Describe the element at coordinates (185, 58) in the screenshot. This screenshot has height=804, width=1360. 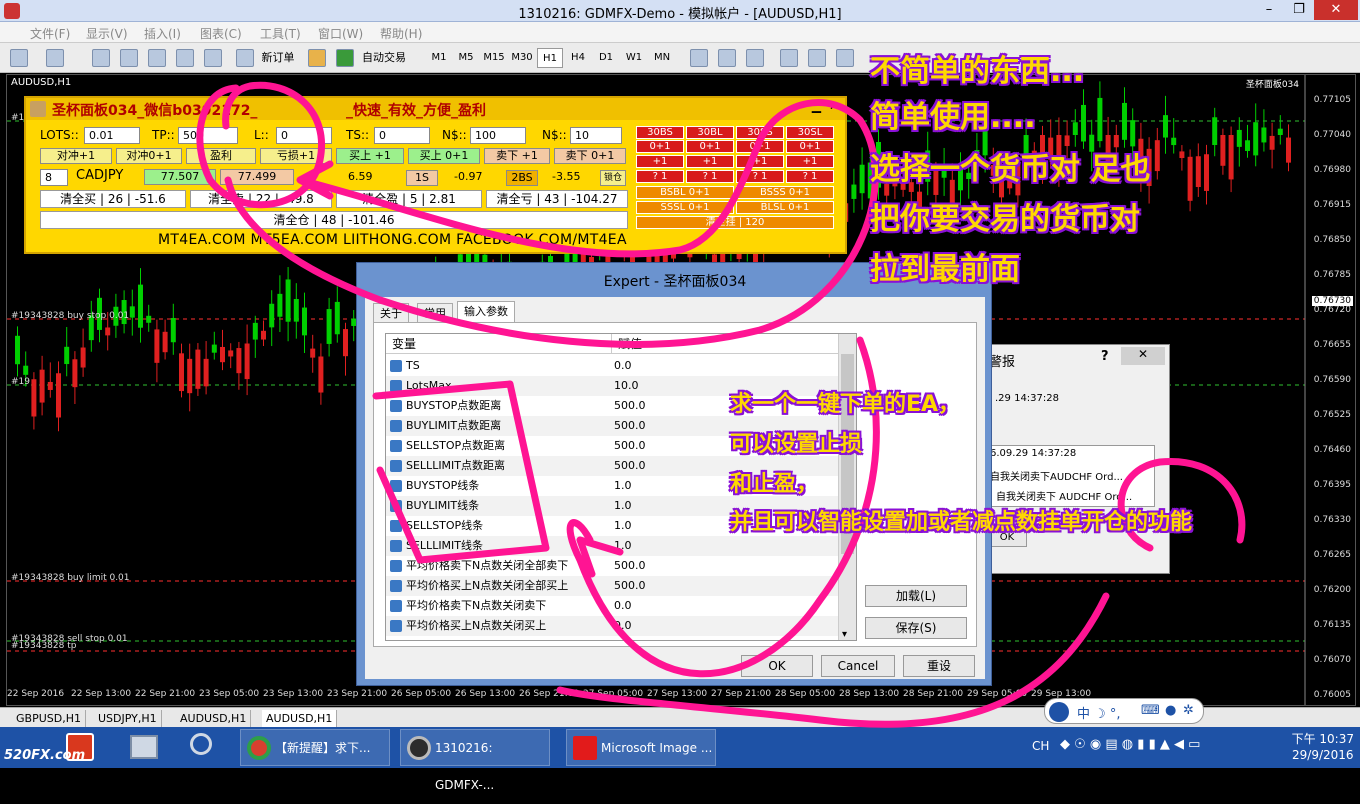
I see `terminal-icon` at that location.